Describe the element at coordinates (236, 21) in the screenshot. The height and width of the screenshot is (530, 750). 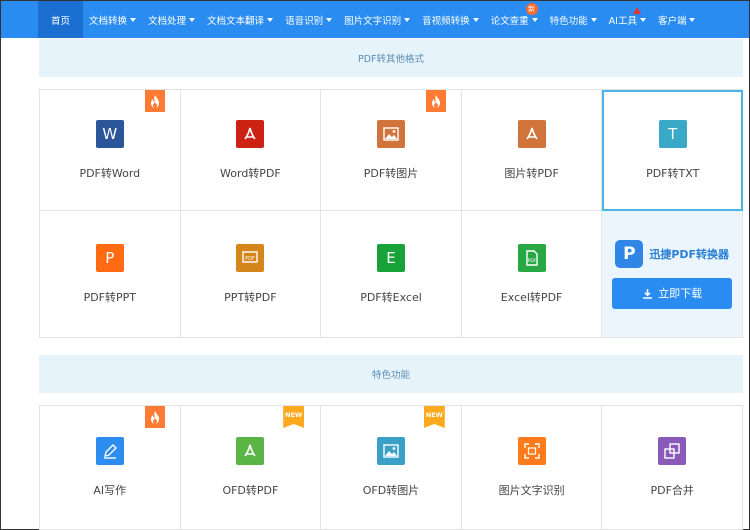
I see `nav-label: 文档文本翻译` at that location.